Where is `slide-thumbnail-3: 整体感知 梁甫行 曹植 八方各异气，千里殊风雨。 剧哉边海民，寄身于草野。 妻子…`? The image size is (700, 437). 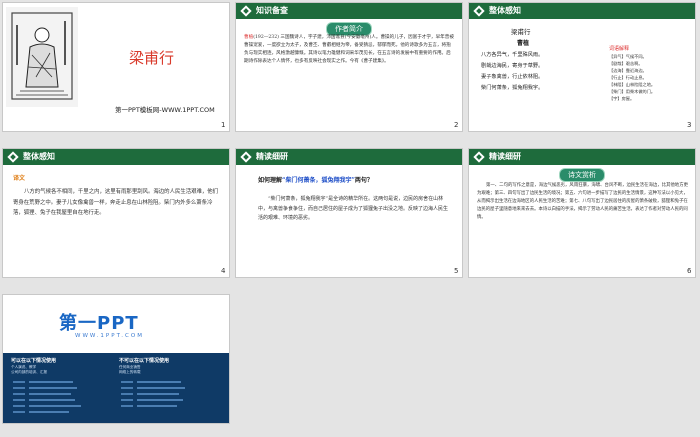 slide-thumbnail-3: 整体感知 梁甫行 曹植 八方各异气，千里殊风雨。 剧哉边海民，寄身于草野。 妻子… is located at coordinates (582, 67).